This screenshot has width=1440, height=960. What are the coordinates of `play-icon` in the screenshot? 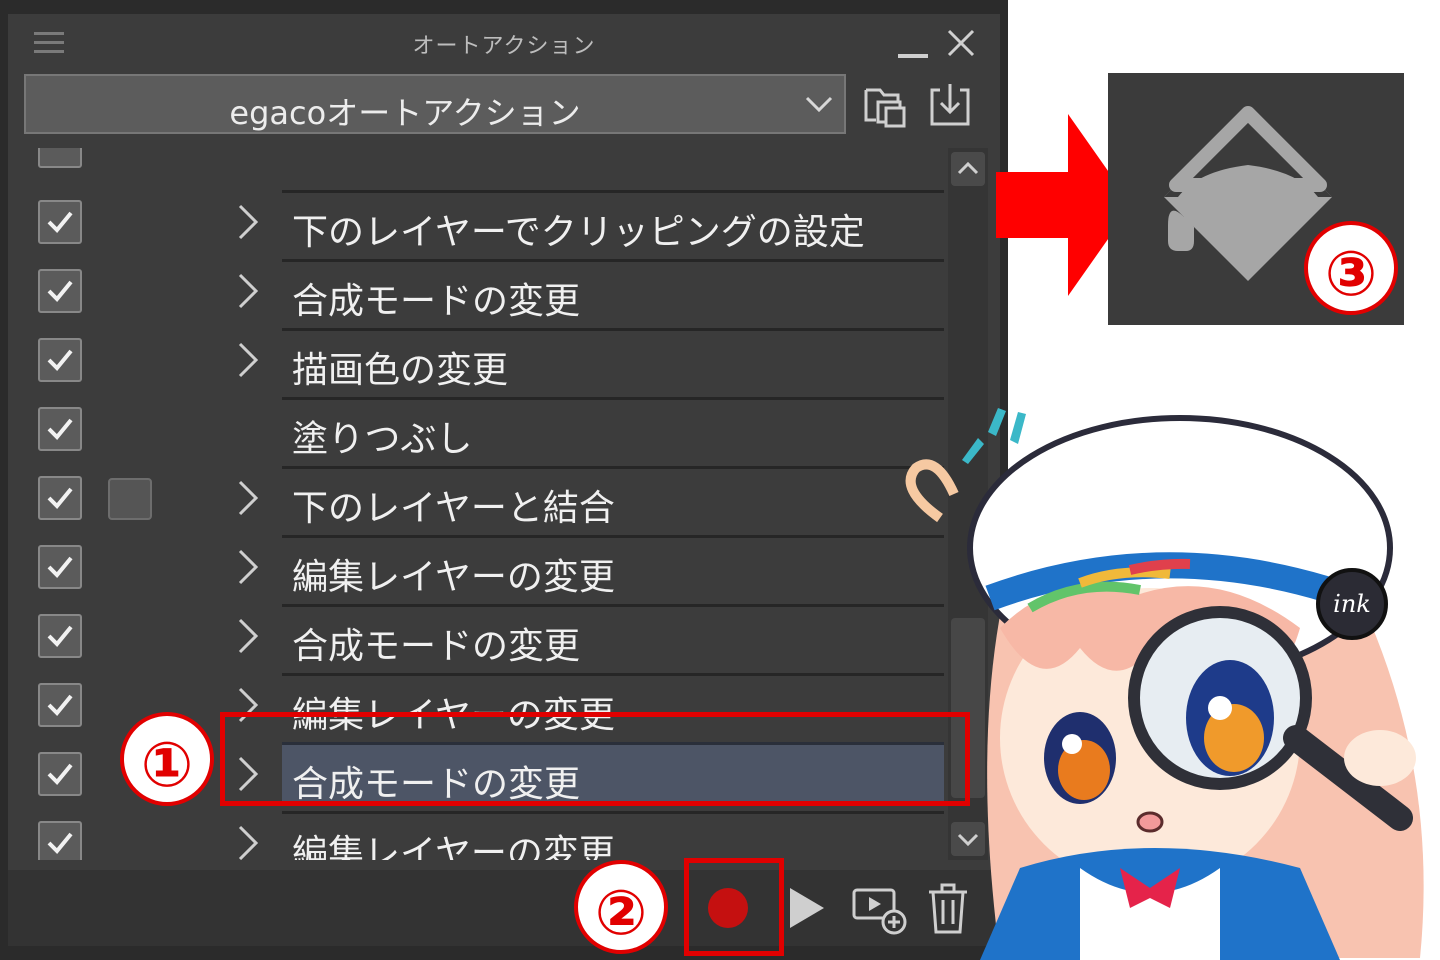 It's located at (806, 908).